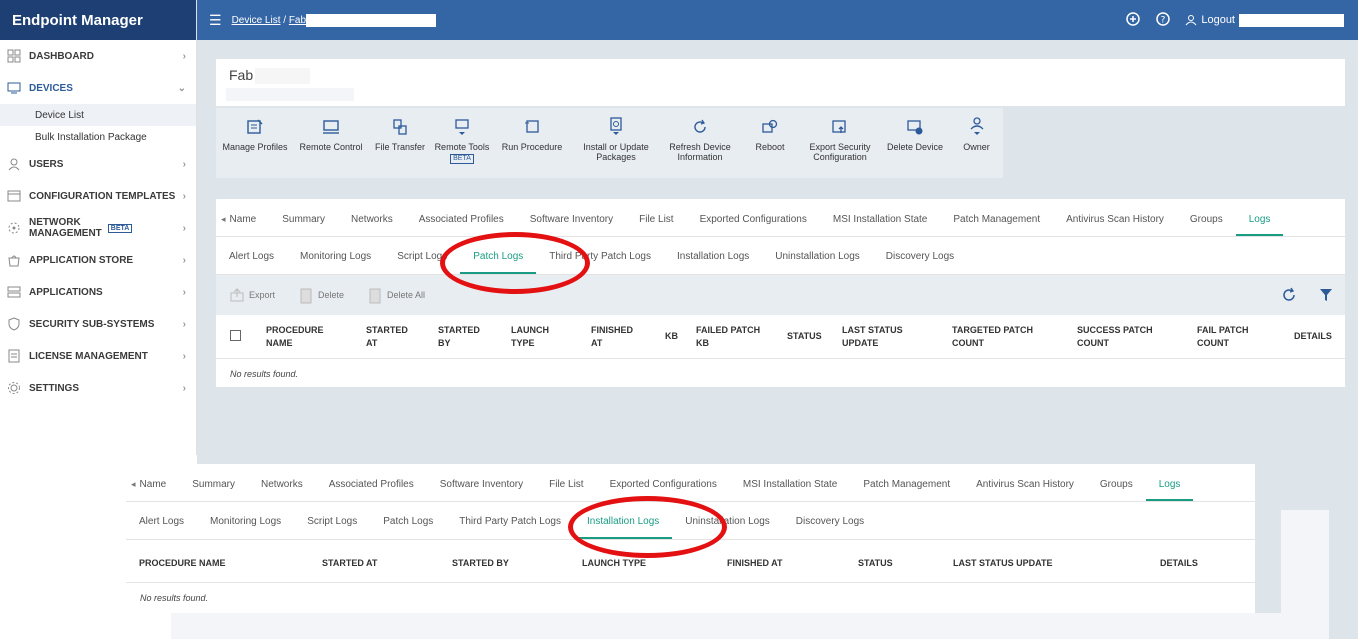  I want to click on export-button: Export, so click(252, 295).